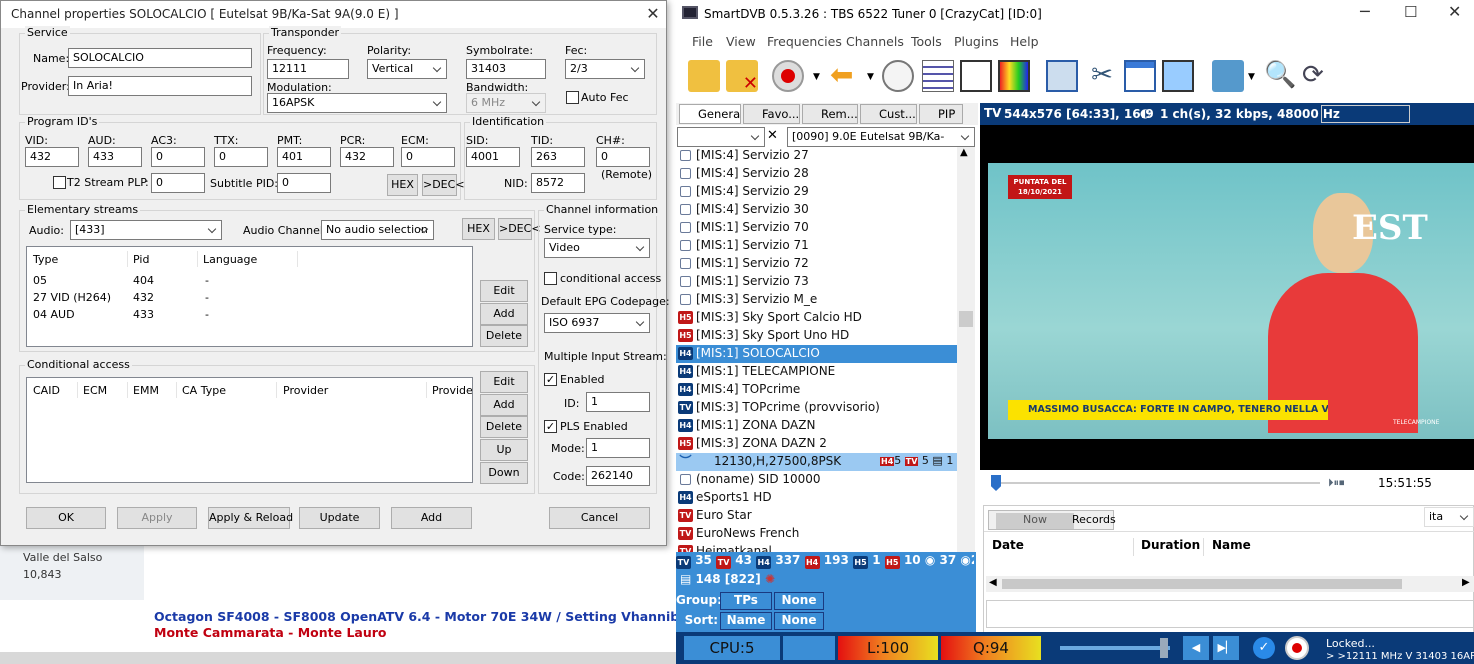  What do you see at coordinates (788, 76) in the screenshot?
I see `record-icon` at bounding box center [788, 76].